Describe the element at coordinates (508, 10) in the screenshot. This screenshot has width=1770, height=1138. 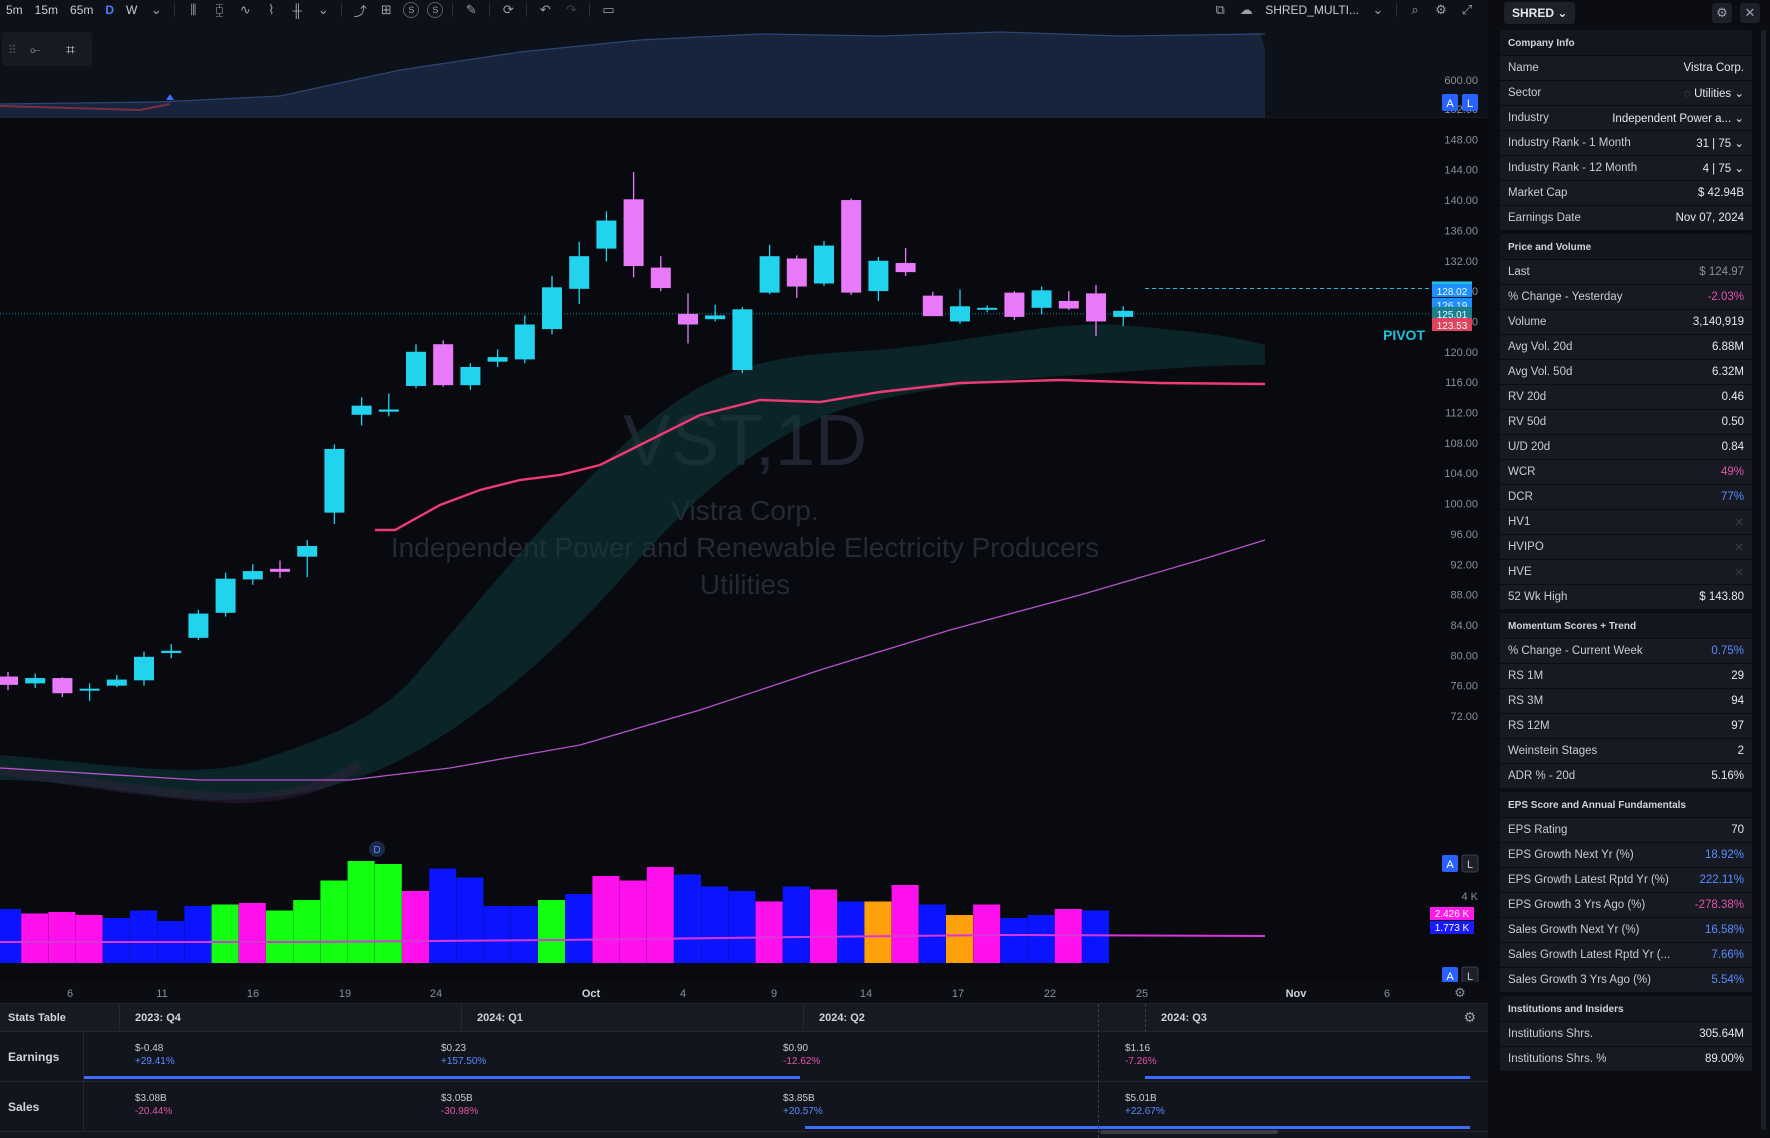
I see `refresh-icon: ⟳` at that location.